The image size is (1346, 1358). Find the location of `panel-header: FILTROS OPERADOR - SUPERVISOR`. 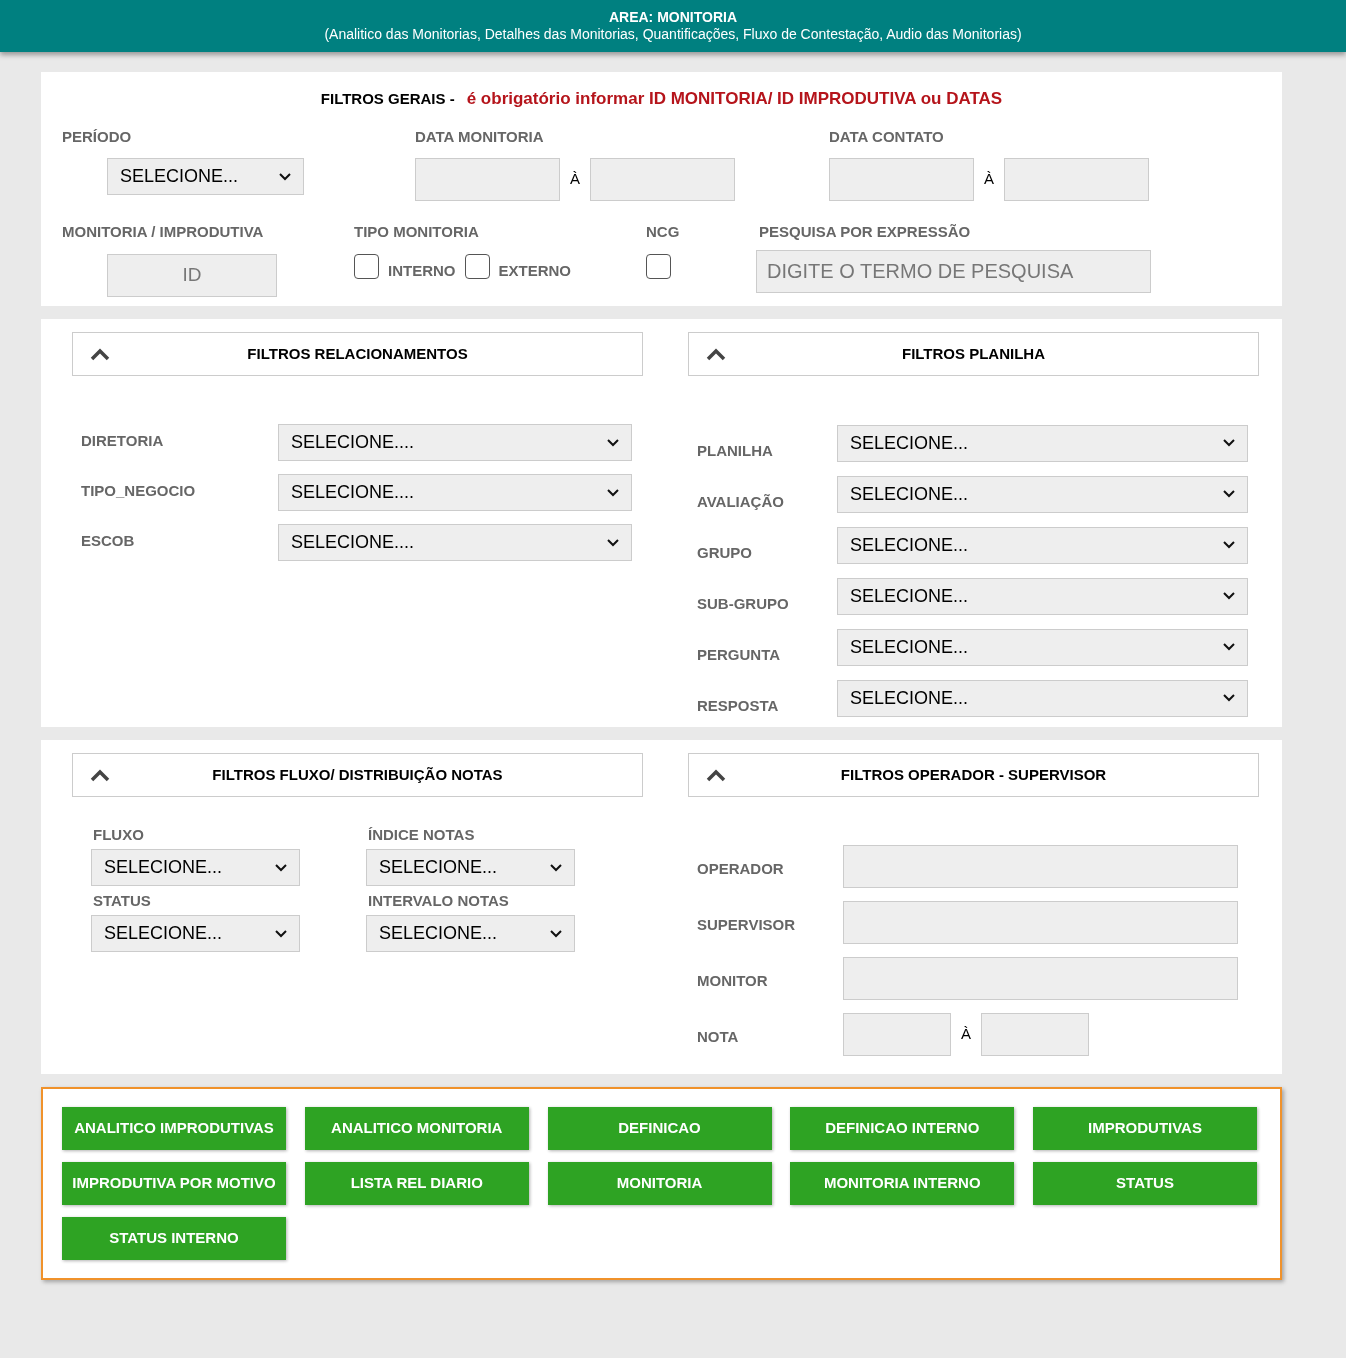

panel-header: FILTROS OPERADOR - SUPERVISOR is located at coordinates (973, 775).